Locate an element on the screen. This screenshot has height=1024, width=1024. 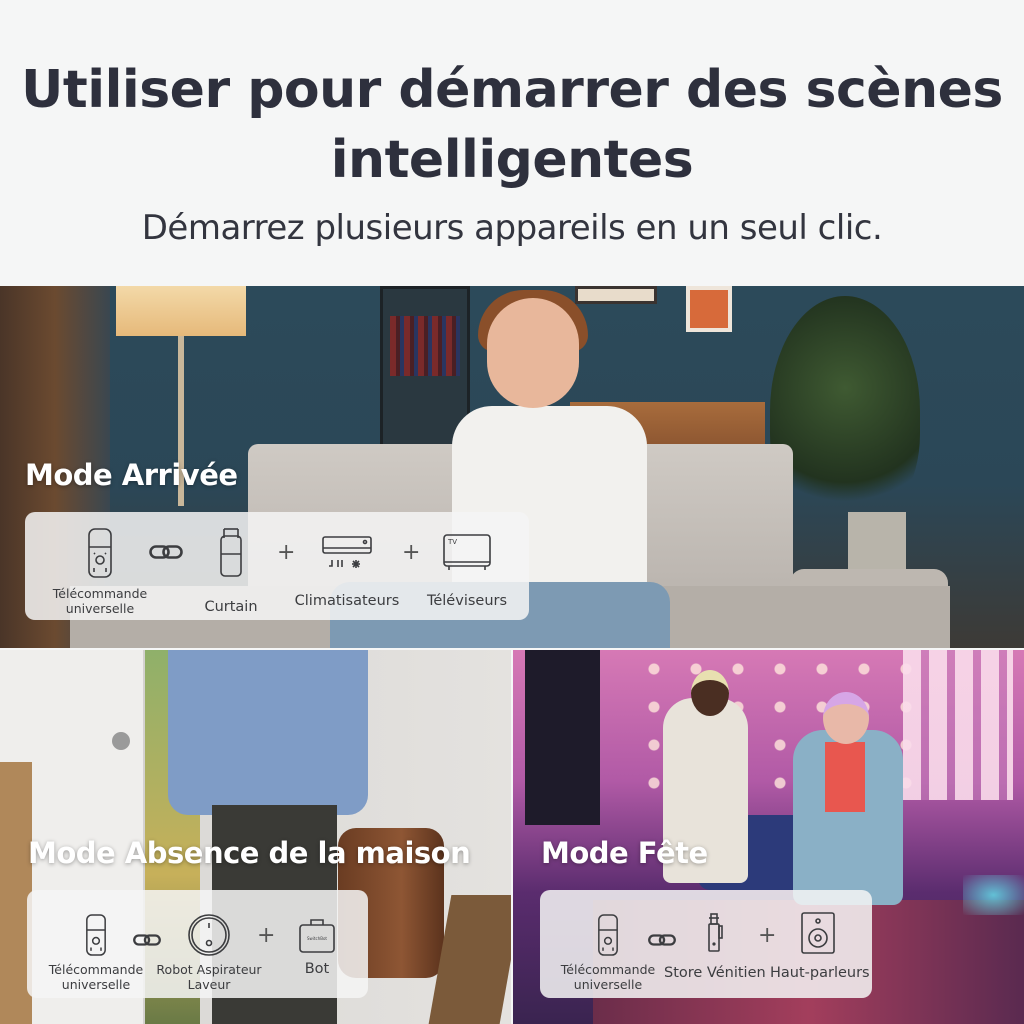
plus-icon: + is located at coordinates (266, 935).